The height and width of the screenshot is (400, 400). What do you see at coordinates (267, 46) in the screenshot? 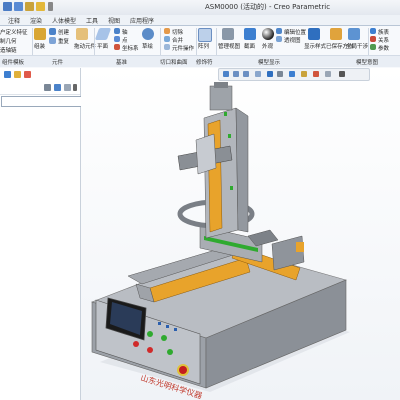
I see `appearance-button: 外观` at bounding box center [267, 46].